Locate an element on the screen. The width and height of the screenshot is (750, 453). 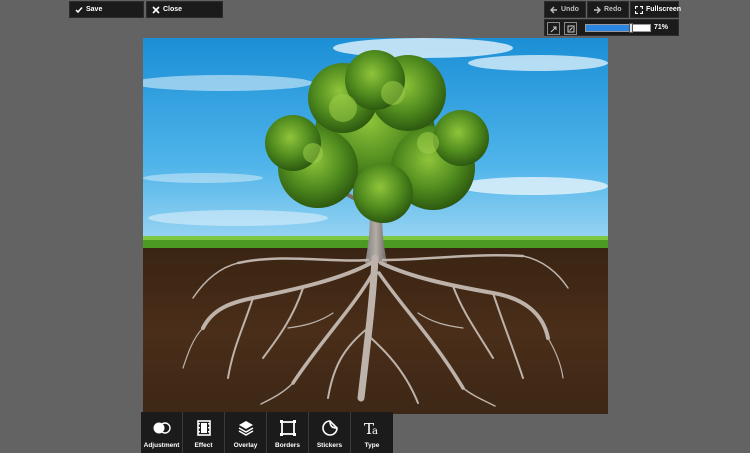
arrow-right-icon is located at coordinates (596, 9).